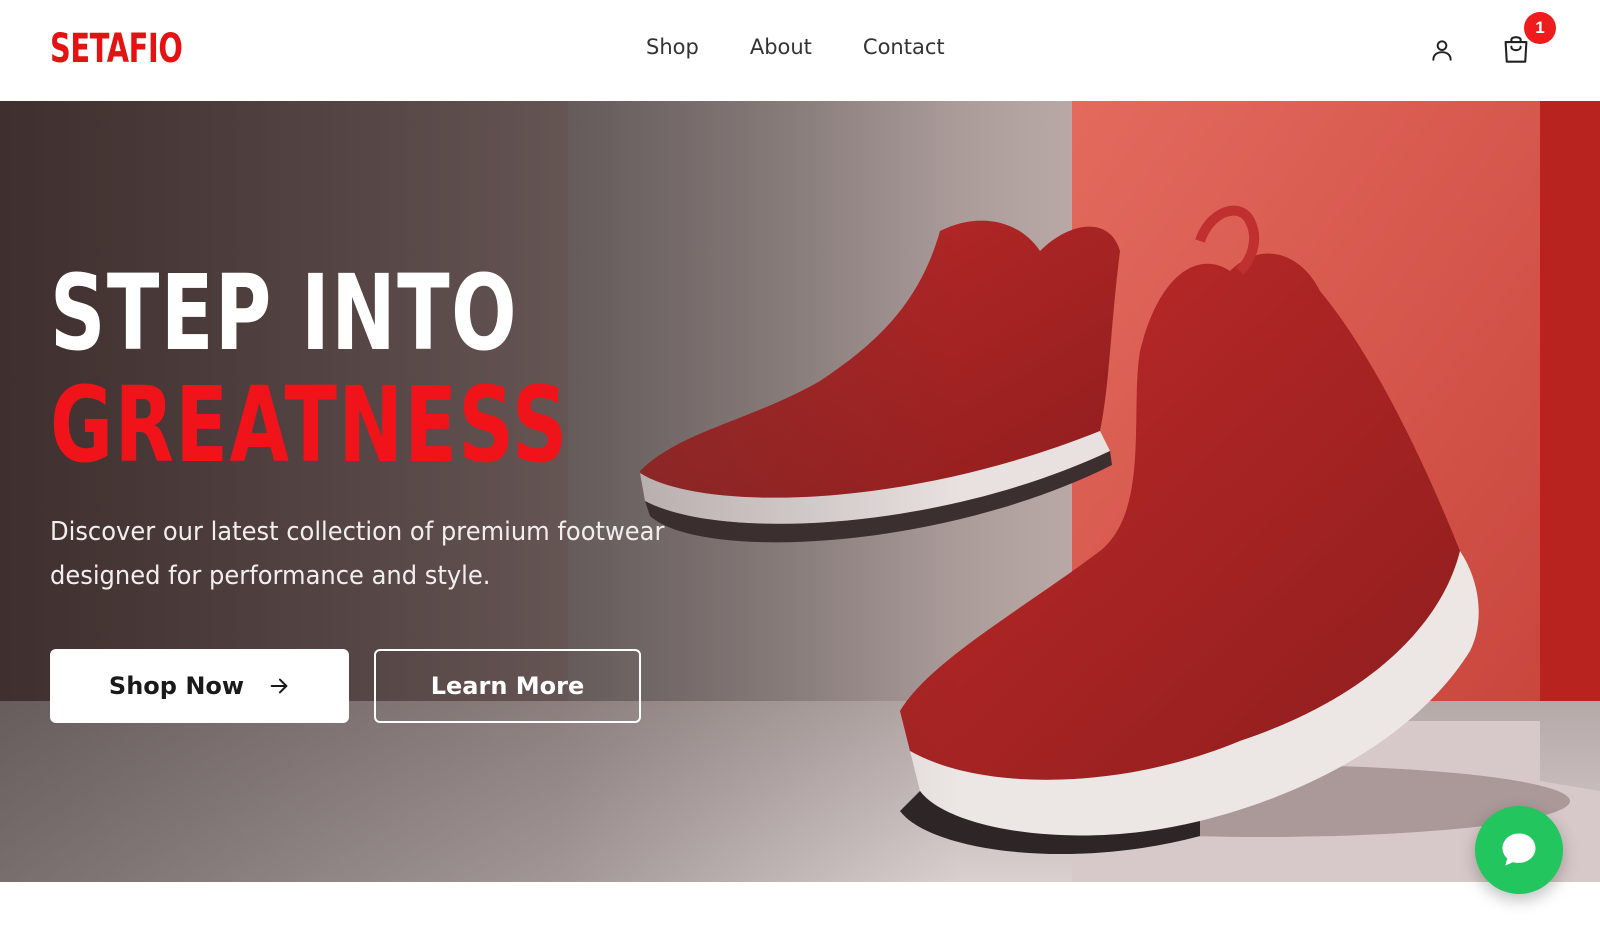 This screenshot has width=1600, height=937. What do you see at coordinates (1540, 28) in the screenshot?
I see `cart-count-badge: 1` at bounding box center [1540, 28].